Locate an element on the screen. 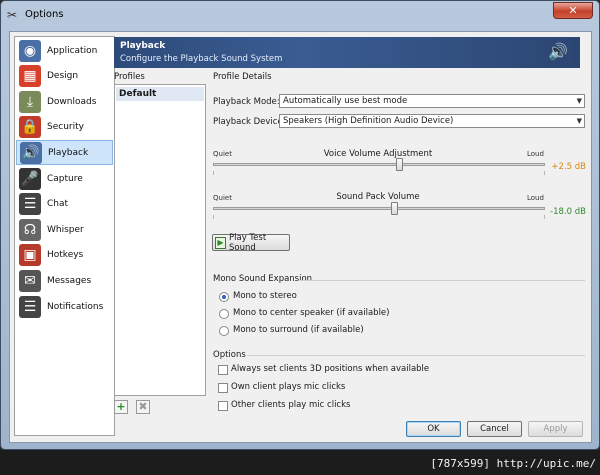 The height and width of the screenshot is (475, 600). sidebar-item-application: ◉ Application is located at coordinates (64, 50).